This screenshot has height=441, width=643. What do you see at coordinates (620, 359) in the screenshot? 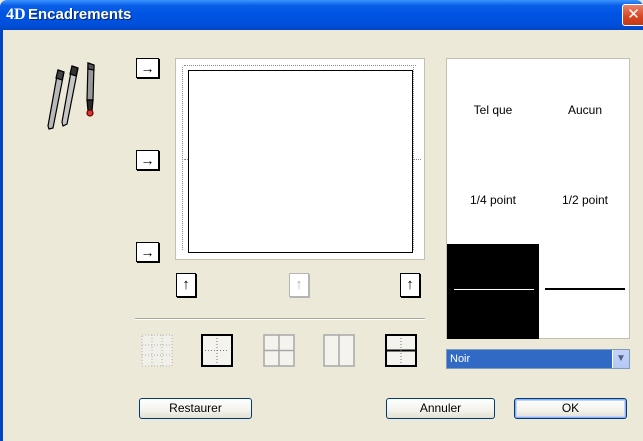
I see `chevron-down-icon: ▼` at bounding box center [620, 359].